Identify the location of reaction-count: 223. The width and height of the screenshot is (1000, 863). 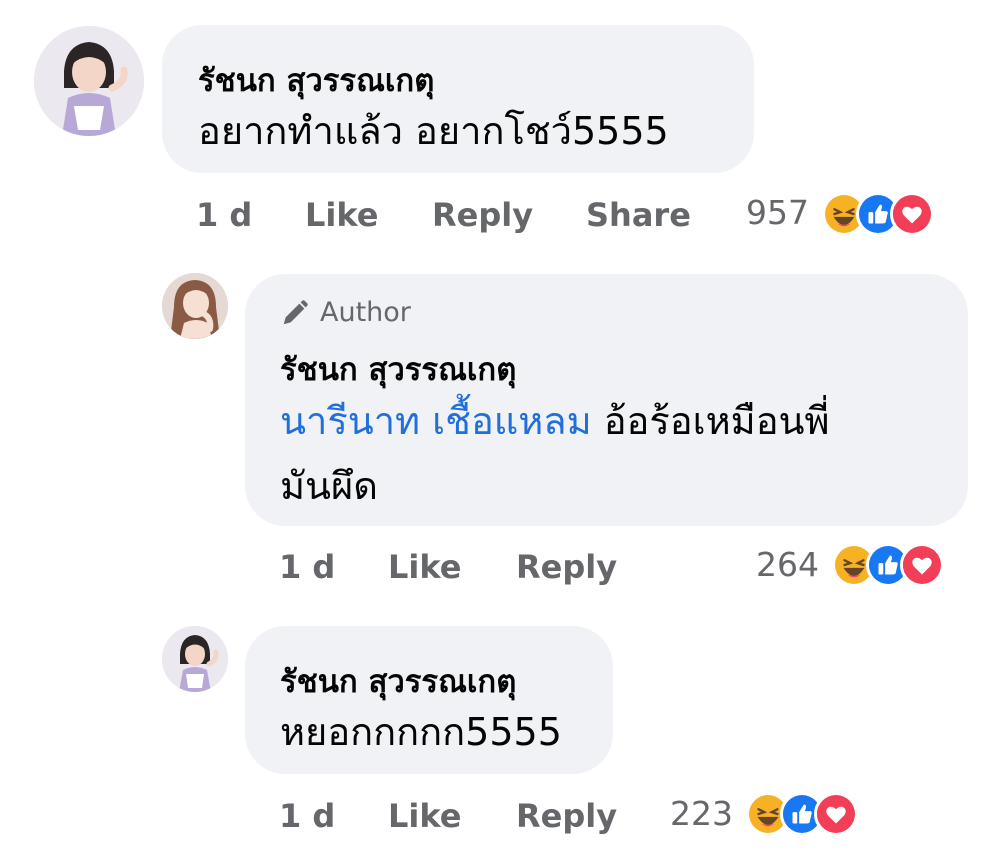
(701, 813).